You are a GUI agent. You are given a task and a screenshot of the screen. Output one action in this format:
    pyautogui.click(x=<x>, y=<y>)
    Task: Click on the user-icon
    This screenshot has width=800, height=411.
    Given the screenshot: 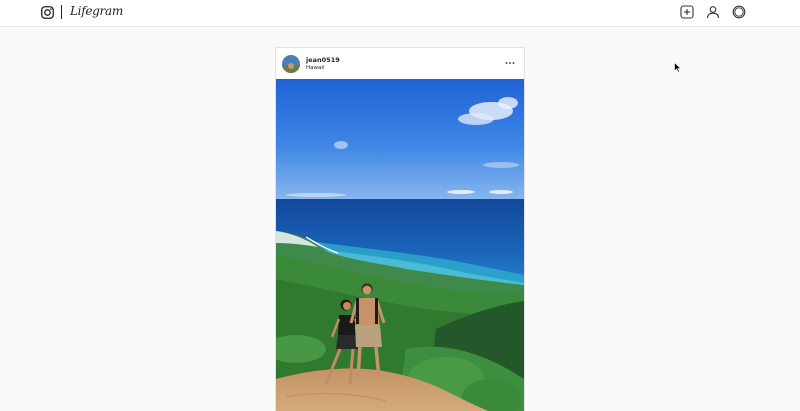 What is the action you would take?
    pyautogui.click(x=713, y=12)
    